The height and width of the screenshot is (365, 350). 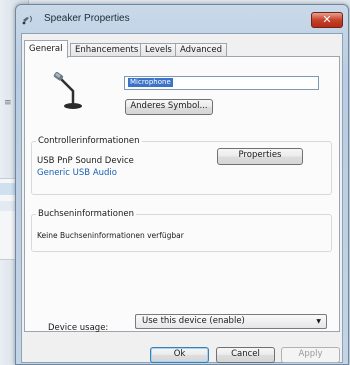 I want to click on speaker-icon, so click(x=27, y=20).